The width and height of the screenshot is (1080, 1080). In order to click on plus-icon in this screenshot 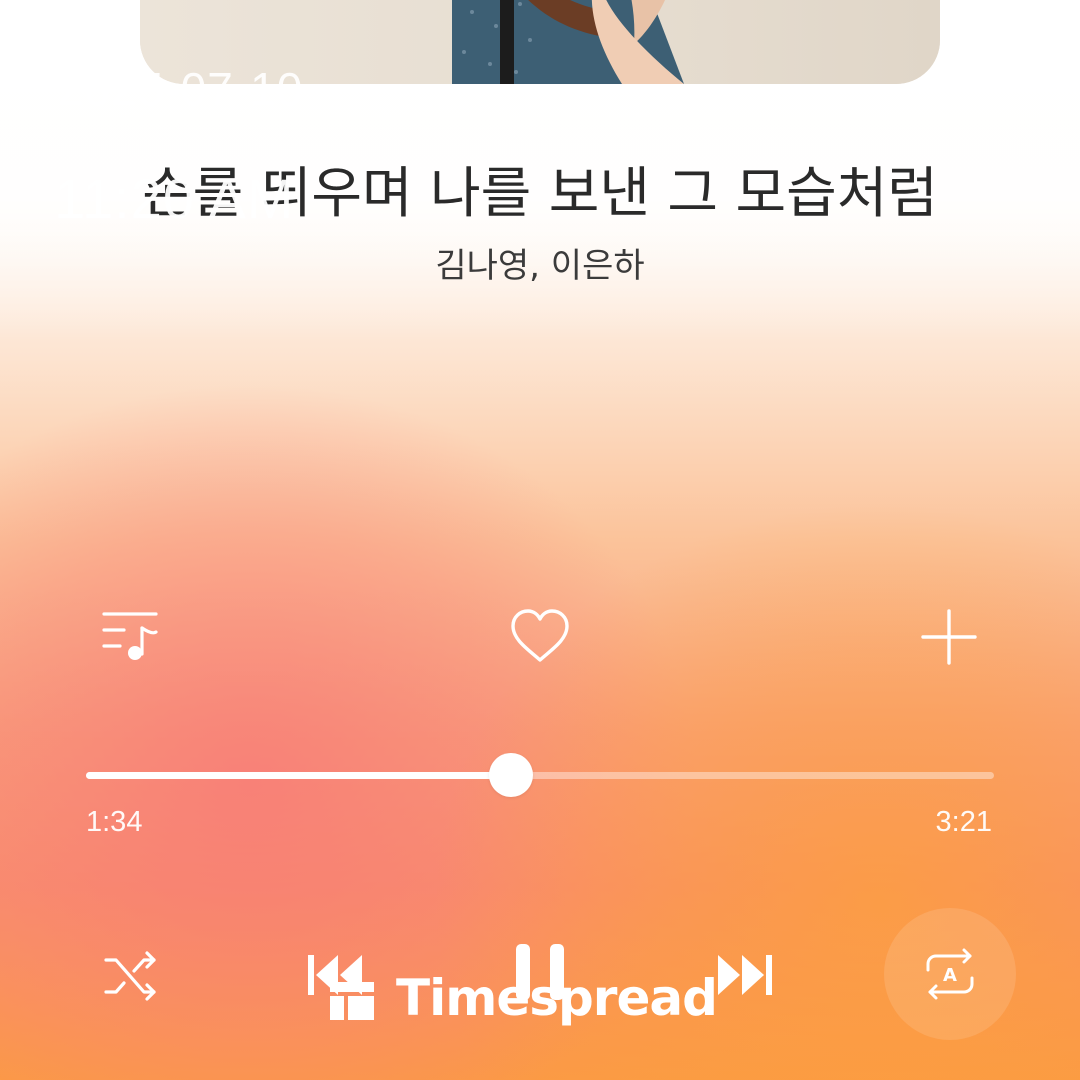, I will do `click(949, 637)`.